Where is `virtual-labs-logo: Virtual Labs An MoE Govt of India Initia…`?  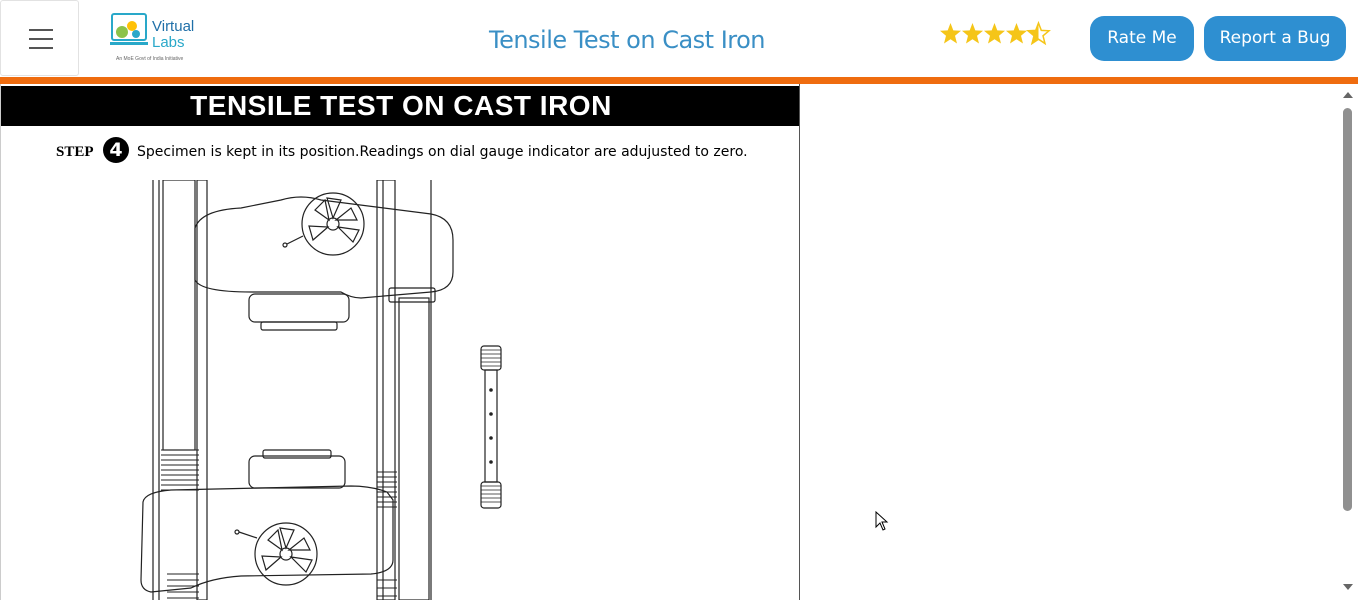 virtual-labs-logo: Virtual Labs An MoE Govt of India Initia… is located at coordinates (156, 38).